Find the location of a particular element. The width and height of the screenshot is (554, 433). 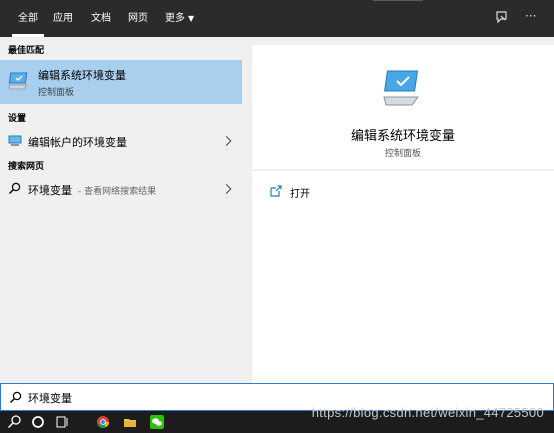

watermark-text: https://blog.csdn.net/weixin_44725500 is located at coordinates (427, 412).